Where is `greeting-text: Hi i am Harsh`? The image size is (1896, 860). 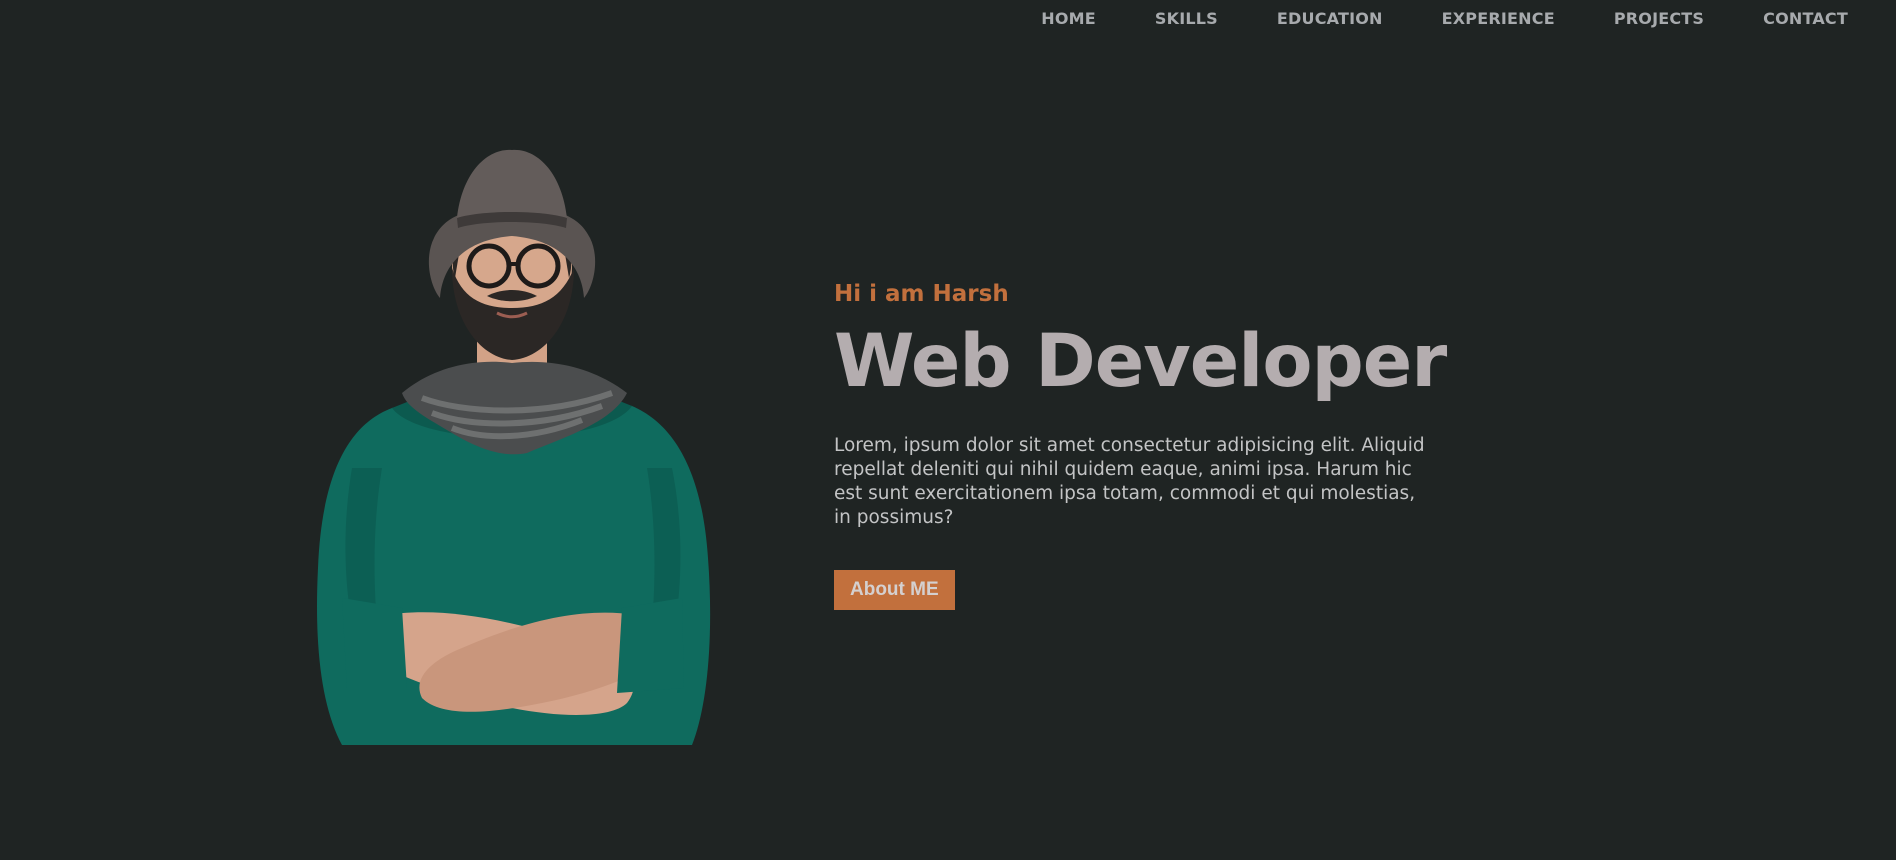 greeting-text: Hi i am Harsh is located at coordinates (921, 294).